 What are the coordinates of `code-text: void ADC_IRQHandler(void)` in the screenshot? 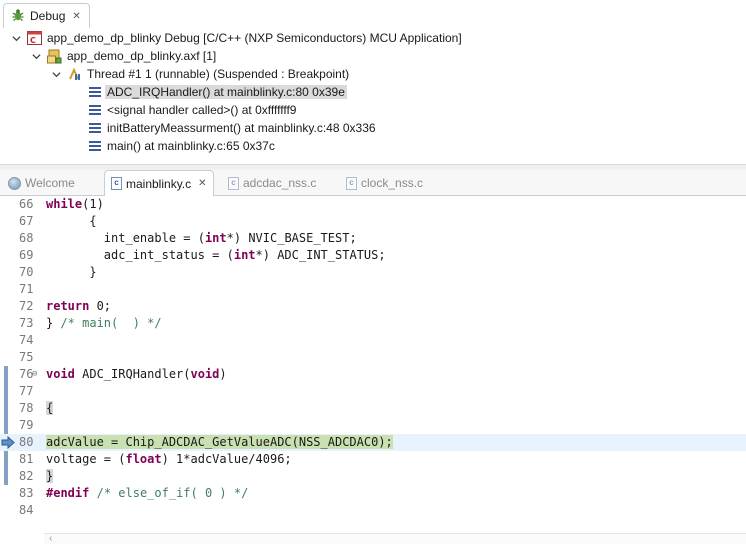 It's located at (136, 374).